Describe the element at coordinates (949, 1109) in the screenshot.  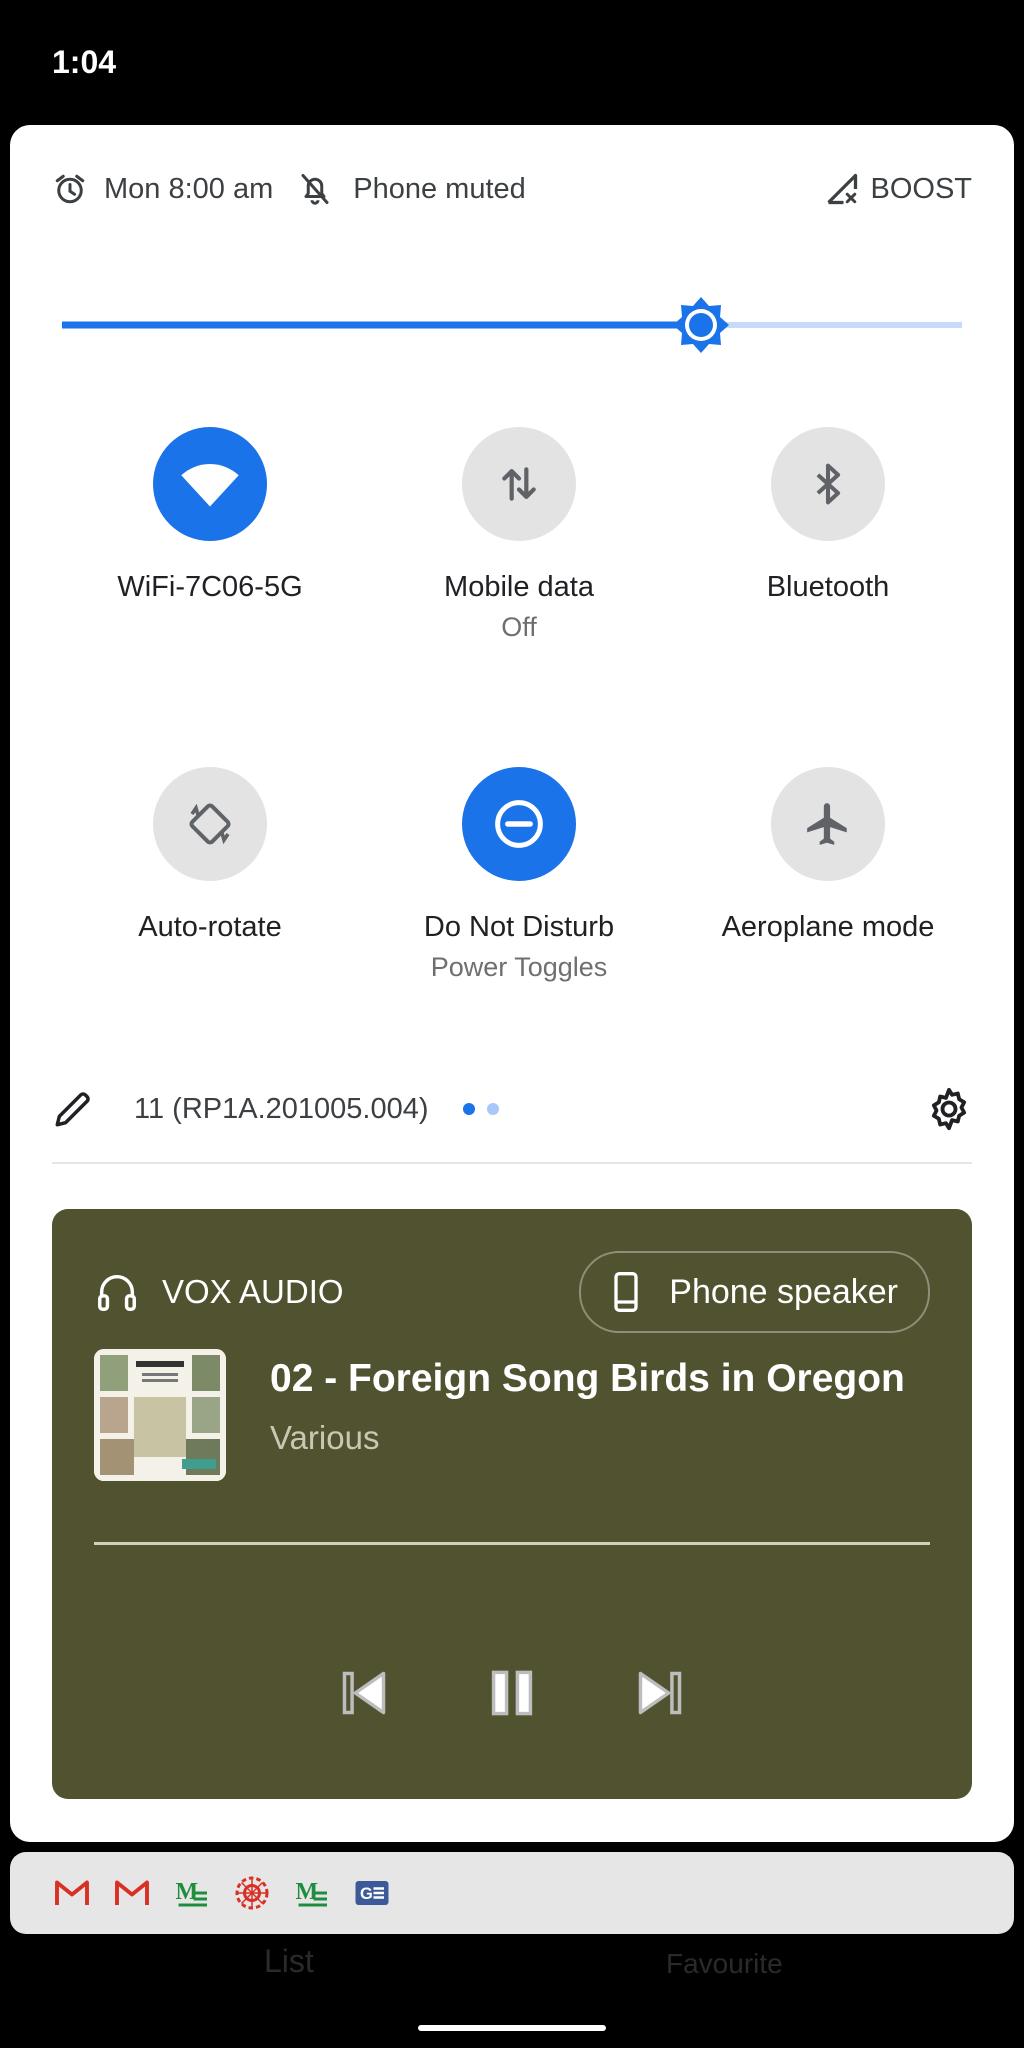
I see `settings-gear-icon` at that location.